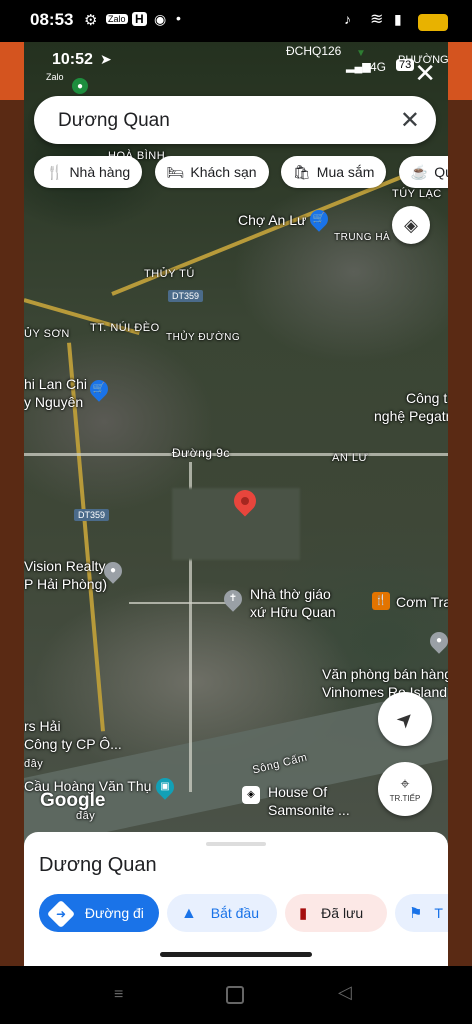 Image resolution: width=472 pixels, height=1024 pixels. I want to click on label-day-1: đây, so click(34, 764).